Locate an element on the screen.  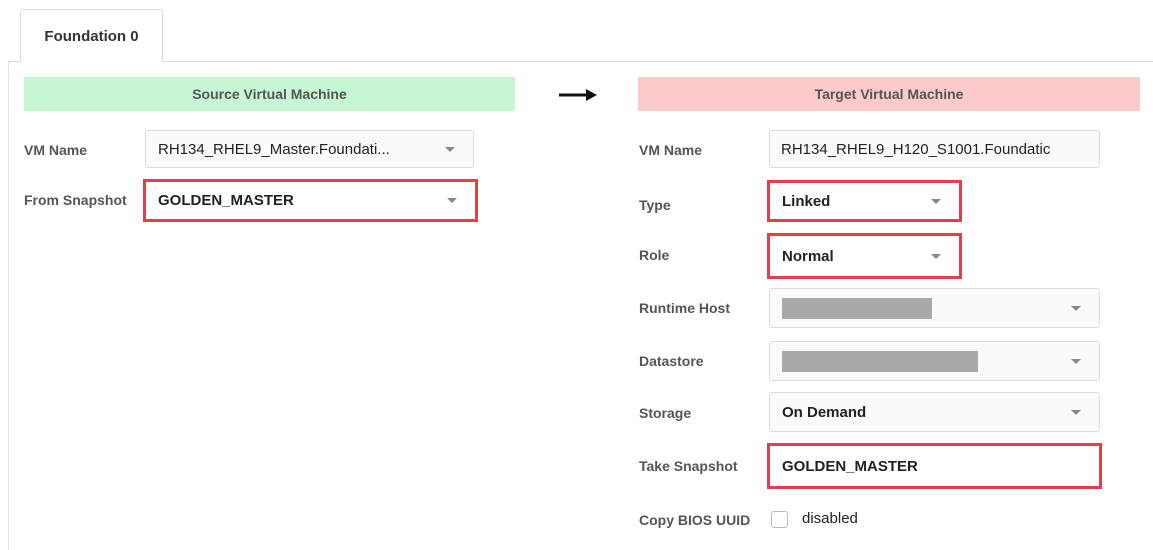
target-take-snapshot-label: Take Snapshot is located at coordinates (688, 466).